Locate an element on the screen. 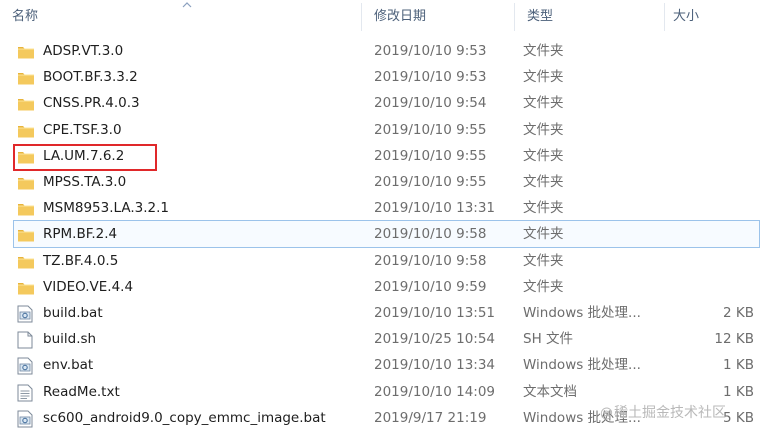  file-list-row: CPE.TSF.3.0 2019/10/10 9:55 文件夹 is located at coordinates (389, 130).